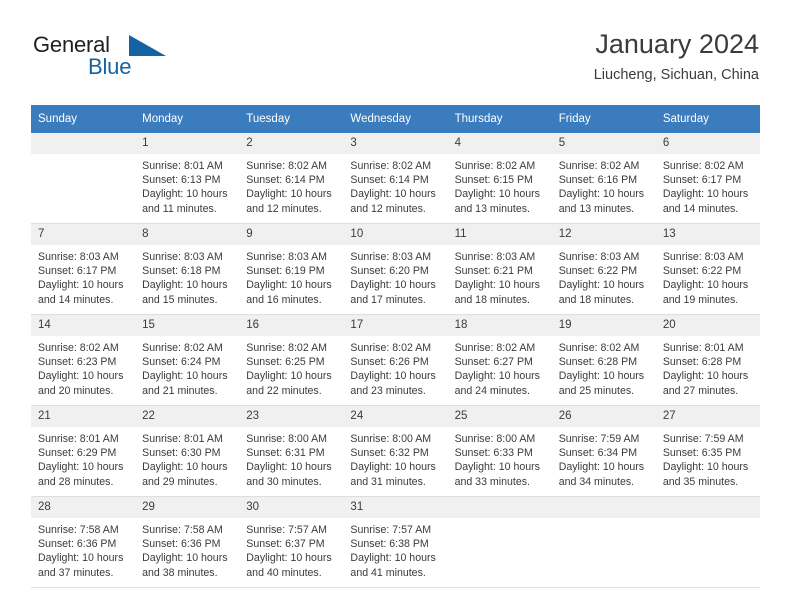  Describe the element at coordinates (493, 271) in the screenshot. I see `day-sunset-text: Sunset: 6:21 PM` at that location.